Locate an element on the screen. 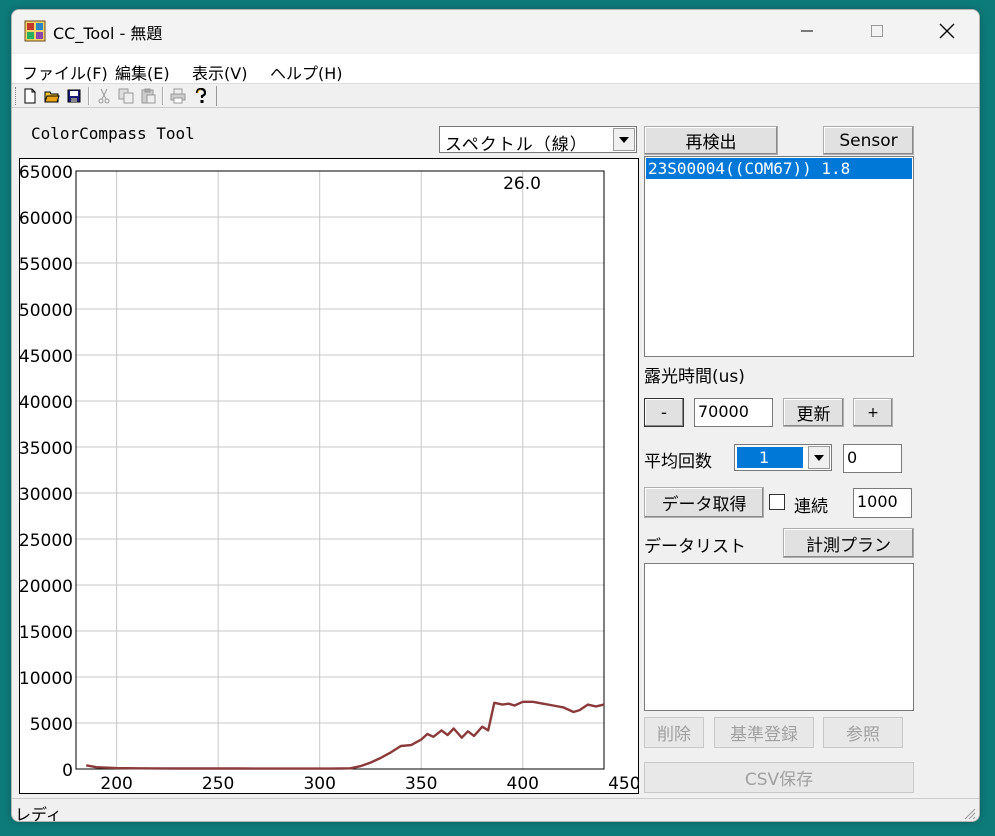 The image size is (995, 836). copy-icon is located at coordinates (126, 96).